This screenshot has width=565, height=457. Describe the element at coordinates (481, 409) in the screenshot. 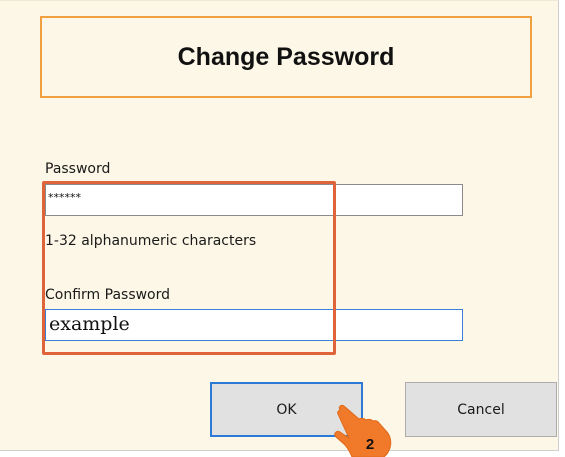

I see `cancel-button: Cancel` at that location.